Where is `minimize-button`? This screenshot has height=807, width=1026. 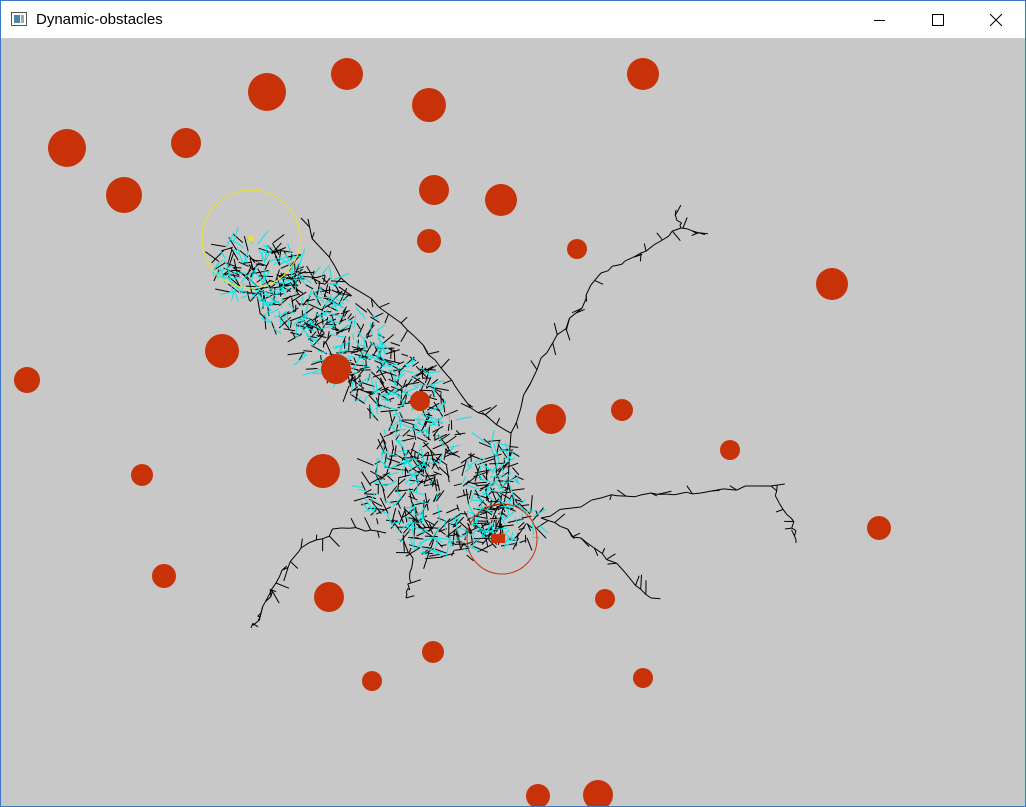
minimize-button is located at coordinates (880, 19).